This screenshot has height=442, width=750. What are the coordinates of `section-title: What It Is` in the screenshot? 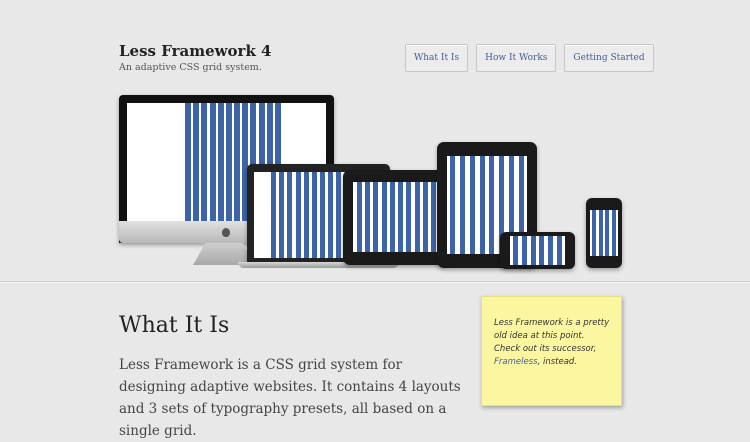 It's located at (174, 325).